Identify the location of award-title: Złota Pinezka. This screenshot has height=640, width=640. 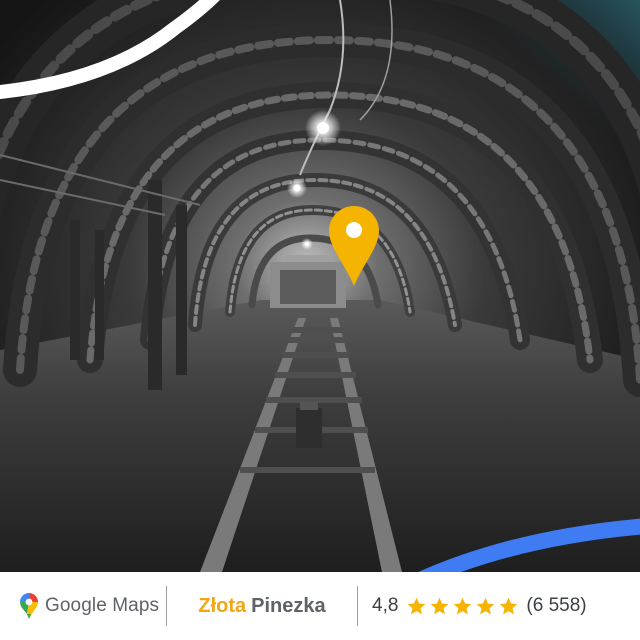
(262, 606).